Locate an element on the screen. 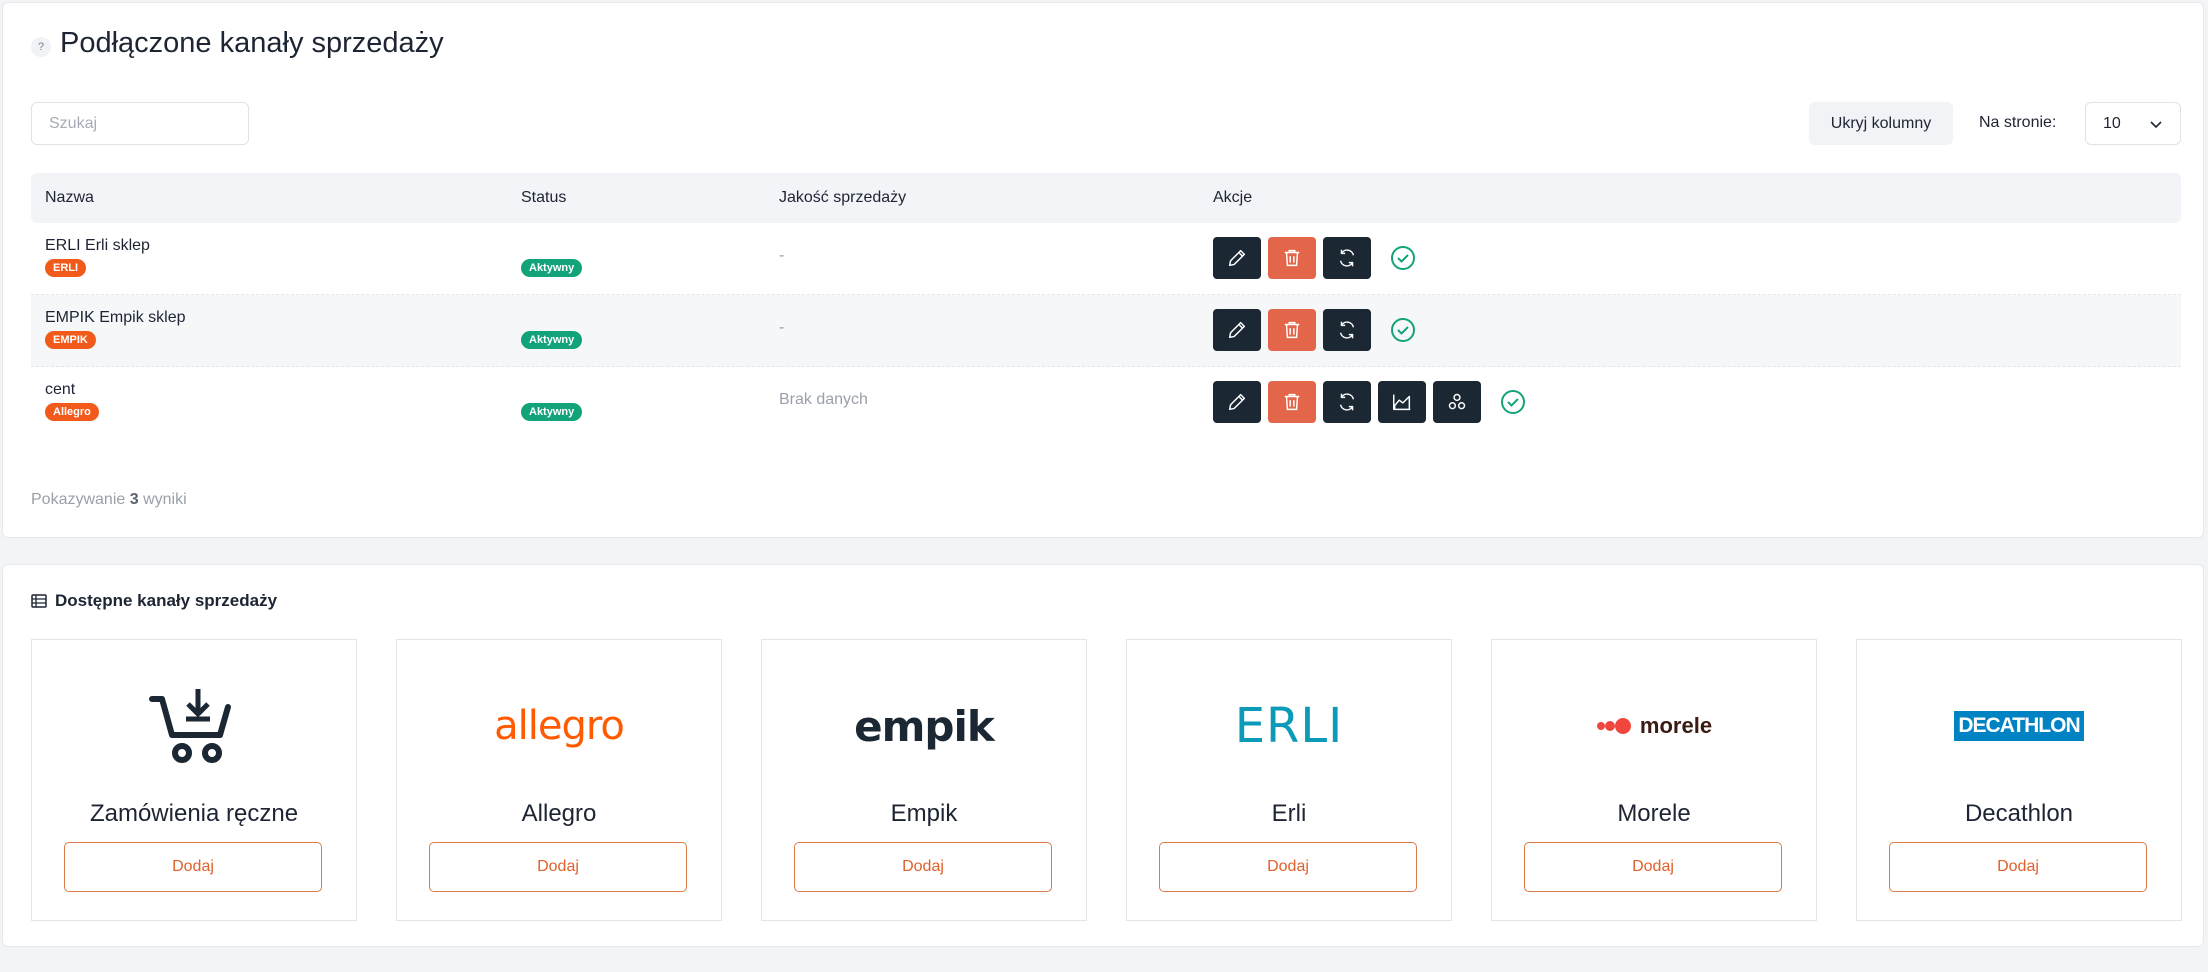  channel-name: Morele is located at coordinates (1654, 813).